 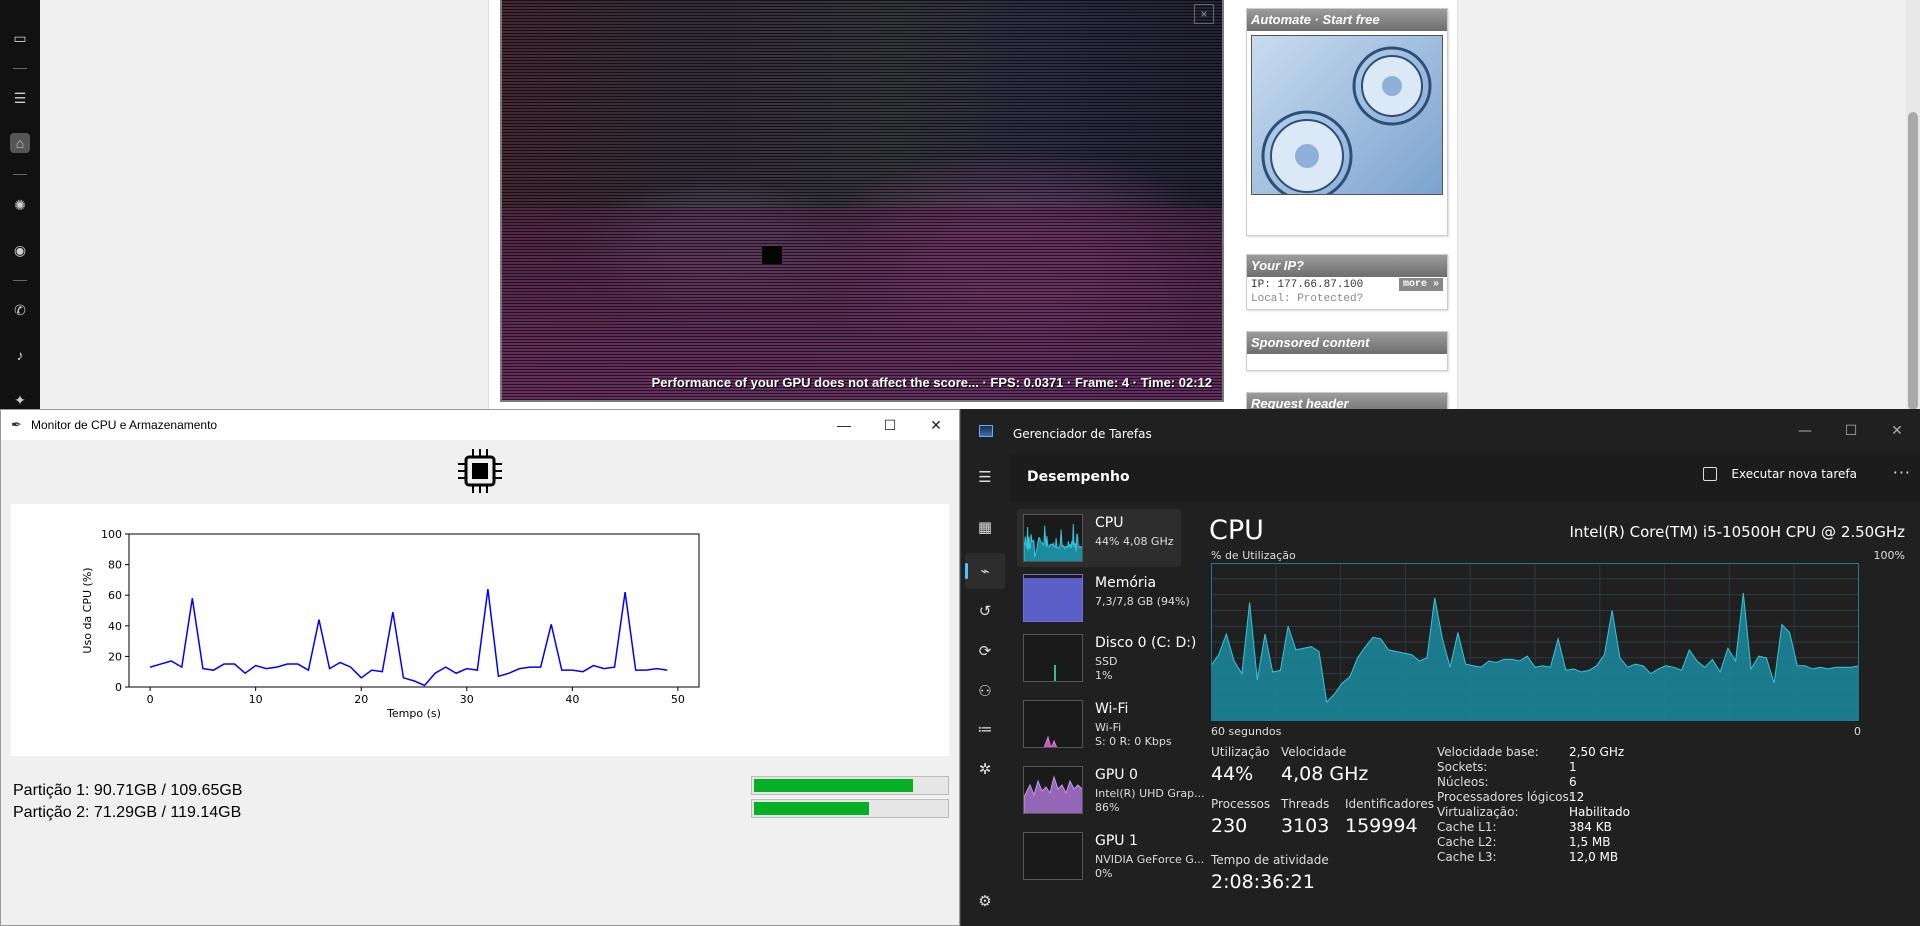 I want to click on utilization-value: 44%, so click(x=1232, y=774).